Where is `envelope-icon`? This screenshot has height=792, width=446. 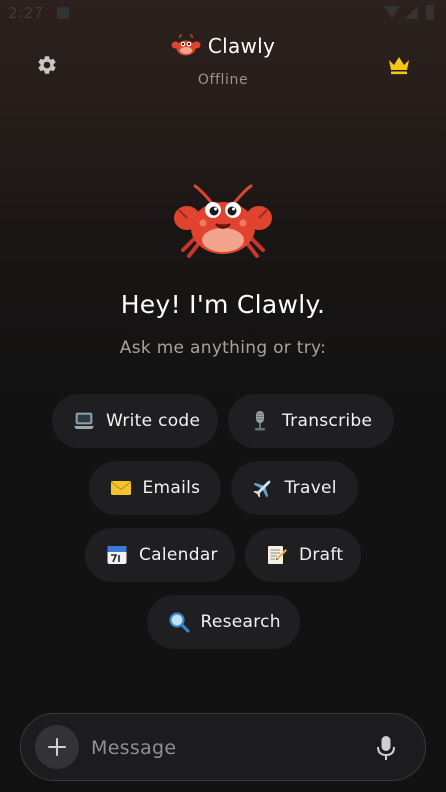
envelope-icon is located at coordinates (121, 488).